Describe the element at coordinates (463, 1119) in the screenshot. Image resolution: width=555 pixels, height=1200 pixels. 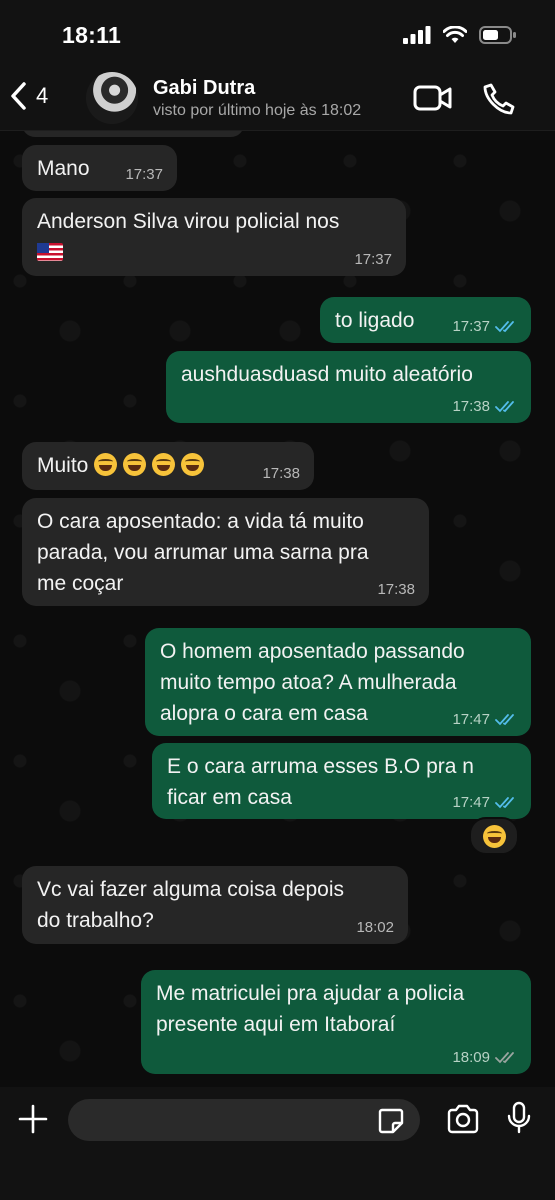
I see `camera-icon` at that location.